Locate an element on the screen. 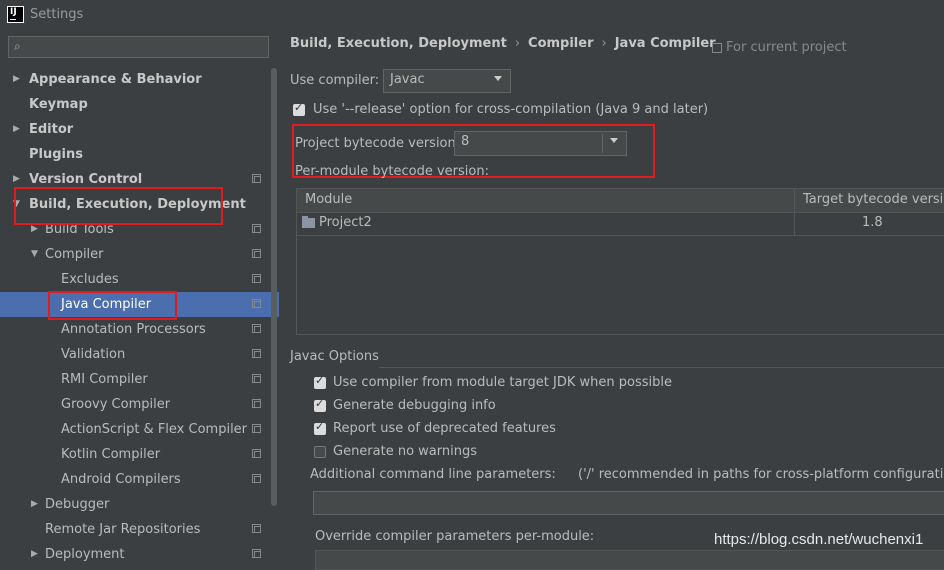 Image resolution: width=944 pixels, height=570 pixels. use-module-jdk-checkbox is located at coordinates (320, 381).